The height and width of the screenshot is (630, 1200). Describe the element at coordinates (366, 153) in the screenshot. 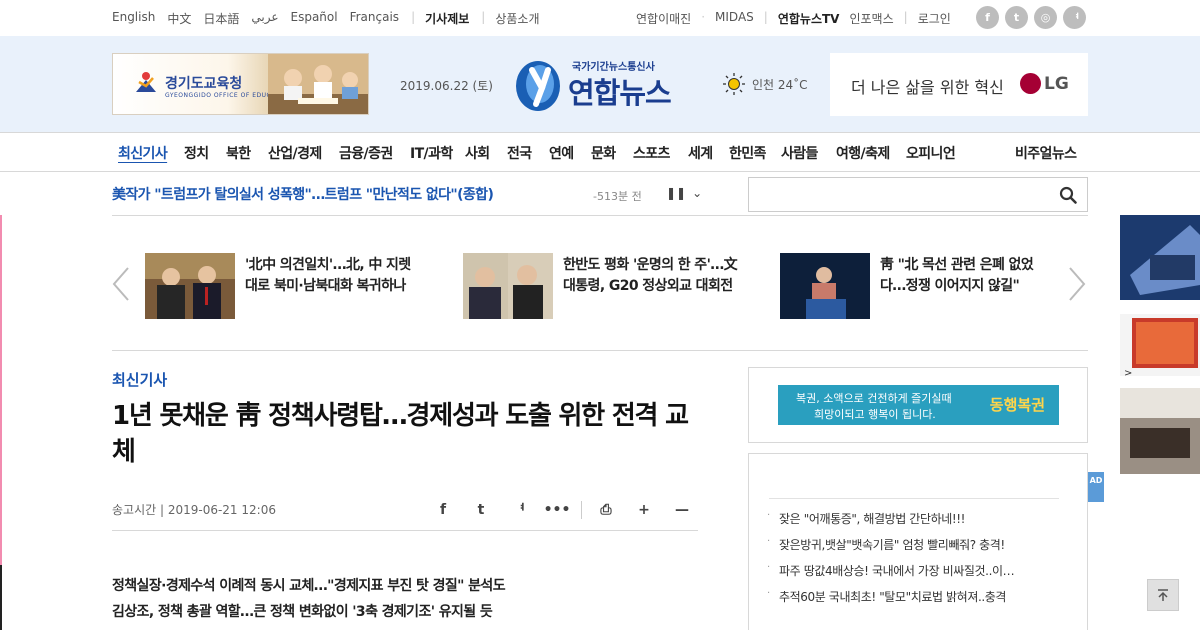

I see `nav-item-finance: 금융/증권` at that location.